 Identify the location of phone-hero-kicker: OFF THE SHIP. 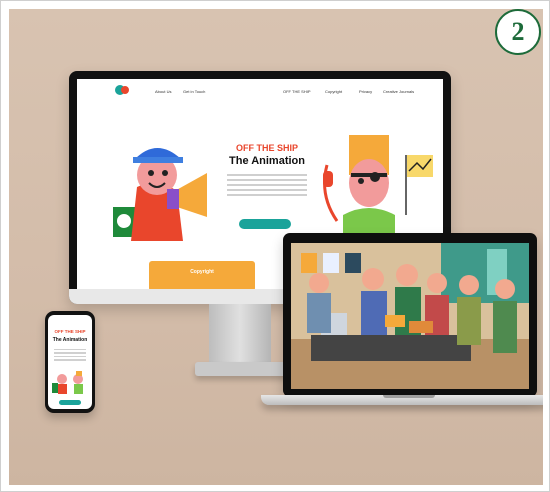
(70, 331).